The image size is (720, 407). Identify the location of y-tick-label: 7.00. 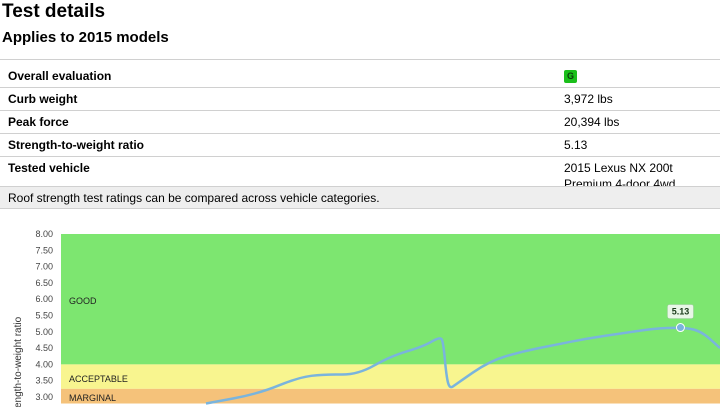
(44, 267).